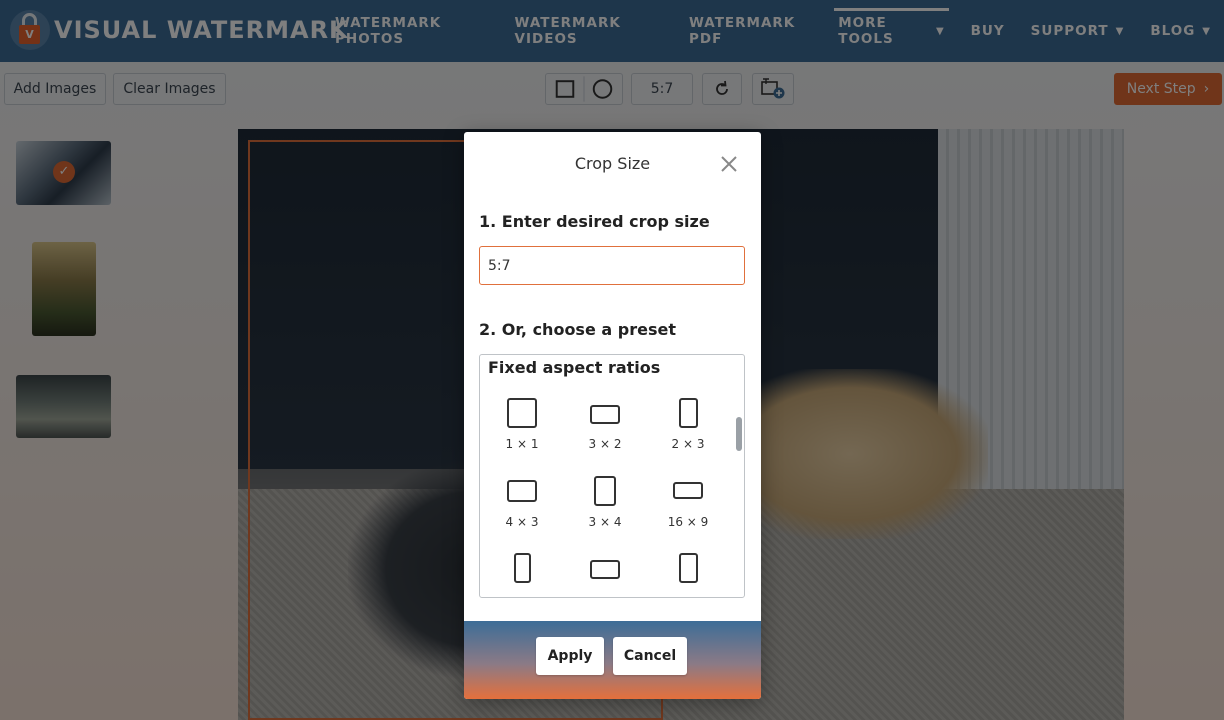 The image size is (1224, 720). What do you see at coordinates (522, 568) in the screenshot?
I see `tall-shape-icon` at bounding box center [522, 568].